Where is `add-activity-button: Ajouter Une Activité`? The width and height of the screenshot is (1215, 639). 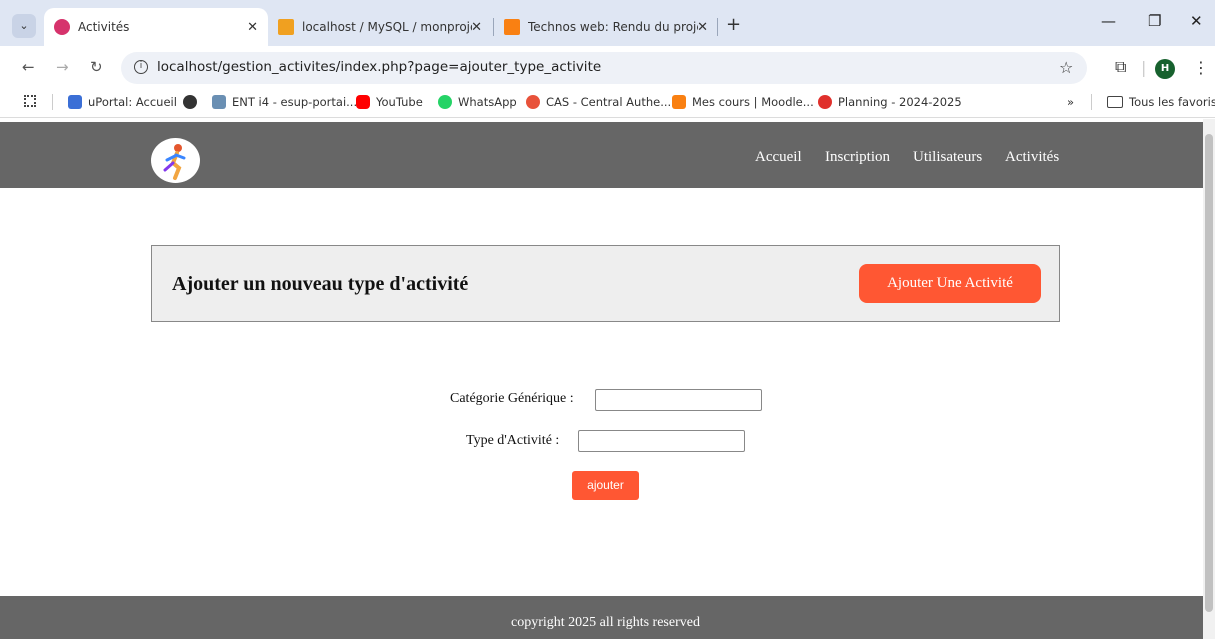
add-activity-button: Ajouter Une Activité is located at coordinates (950, 283).